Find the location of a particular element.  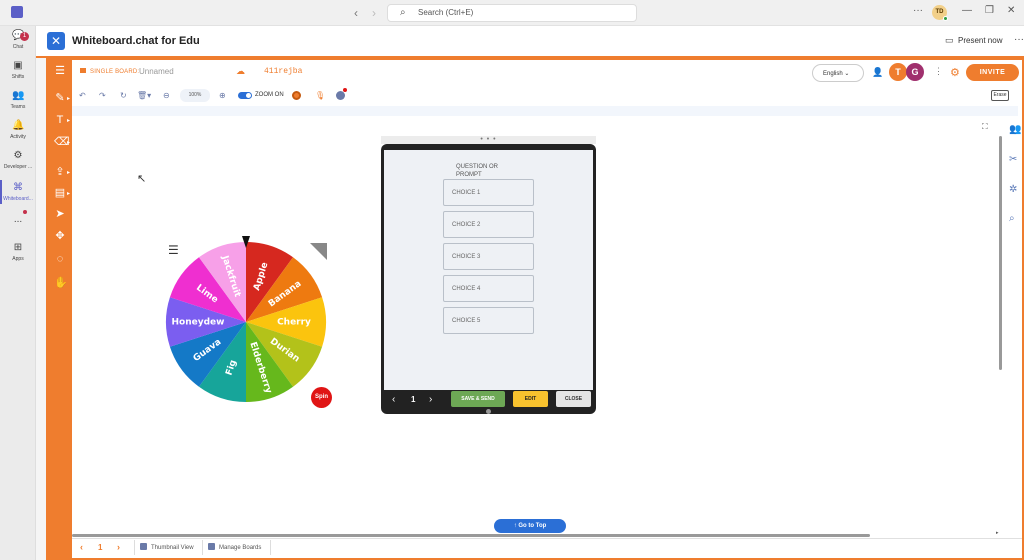

board-more-icon: ⋮ is located at coordinates (938, 71).